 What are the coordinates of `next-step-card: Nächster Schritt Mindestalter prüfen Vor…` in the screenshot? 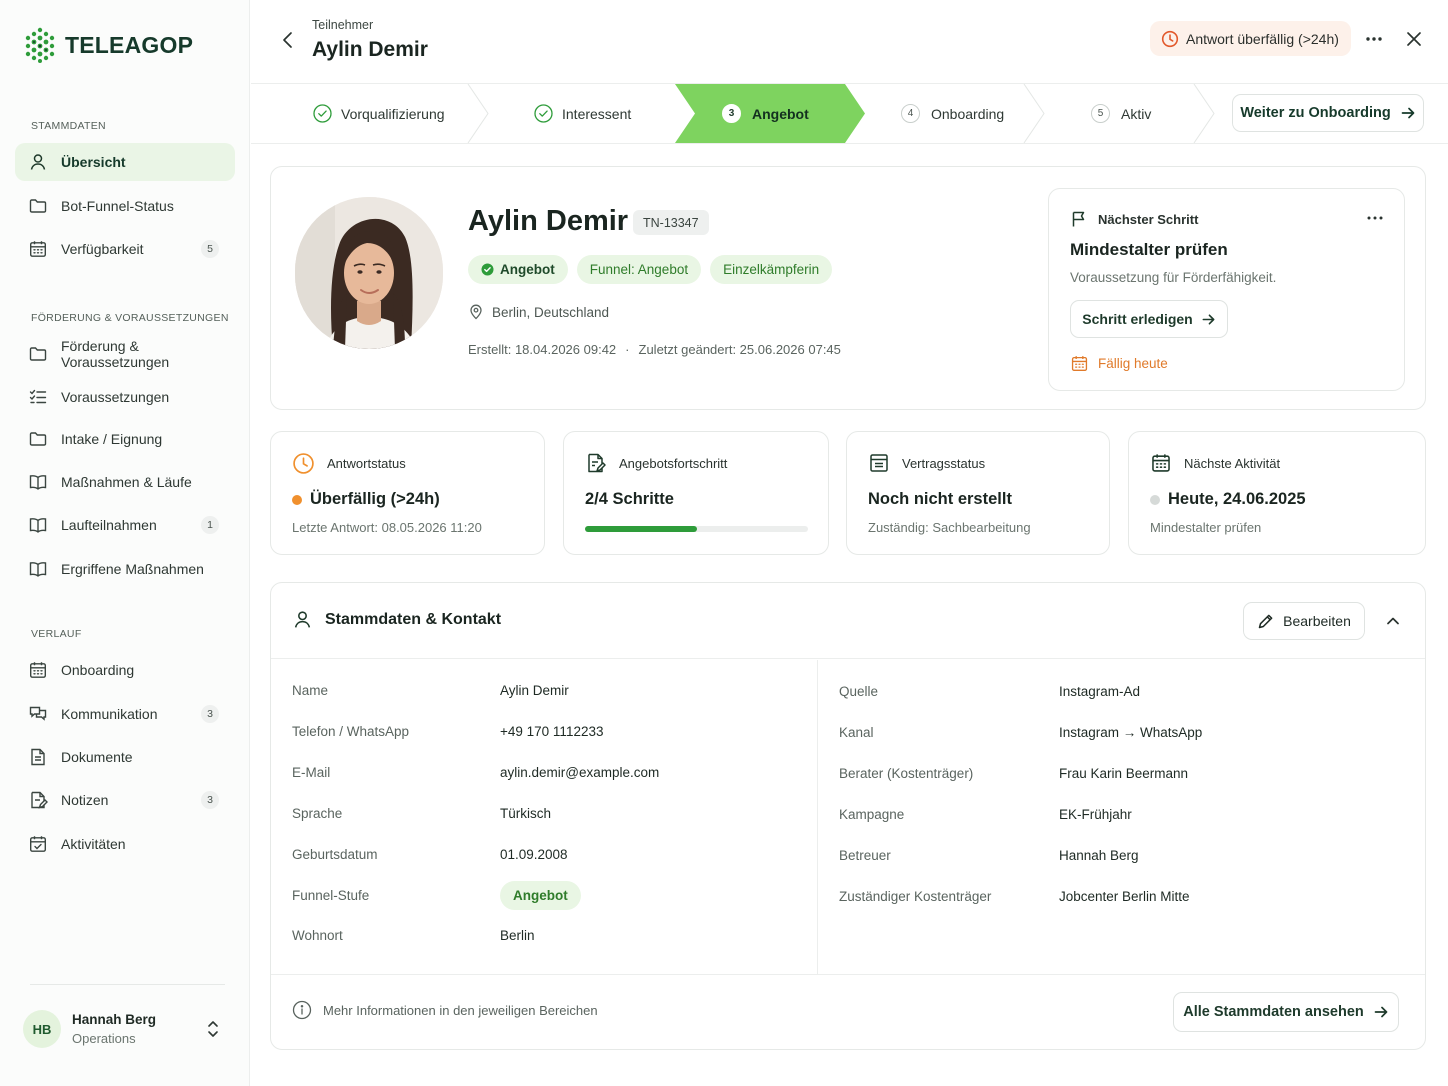 It's located at (1226, 289).